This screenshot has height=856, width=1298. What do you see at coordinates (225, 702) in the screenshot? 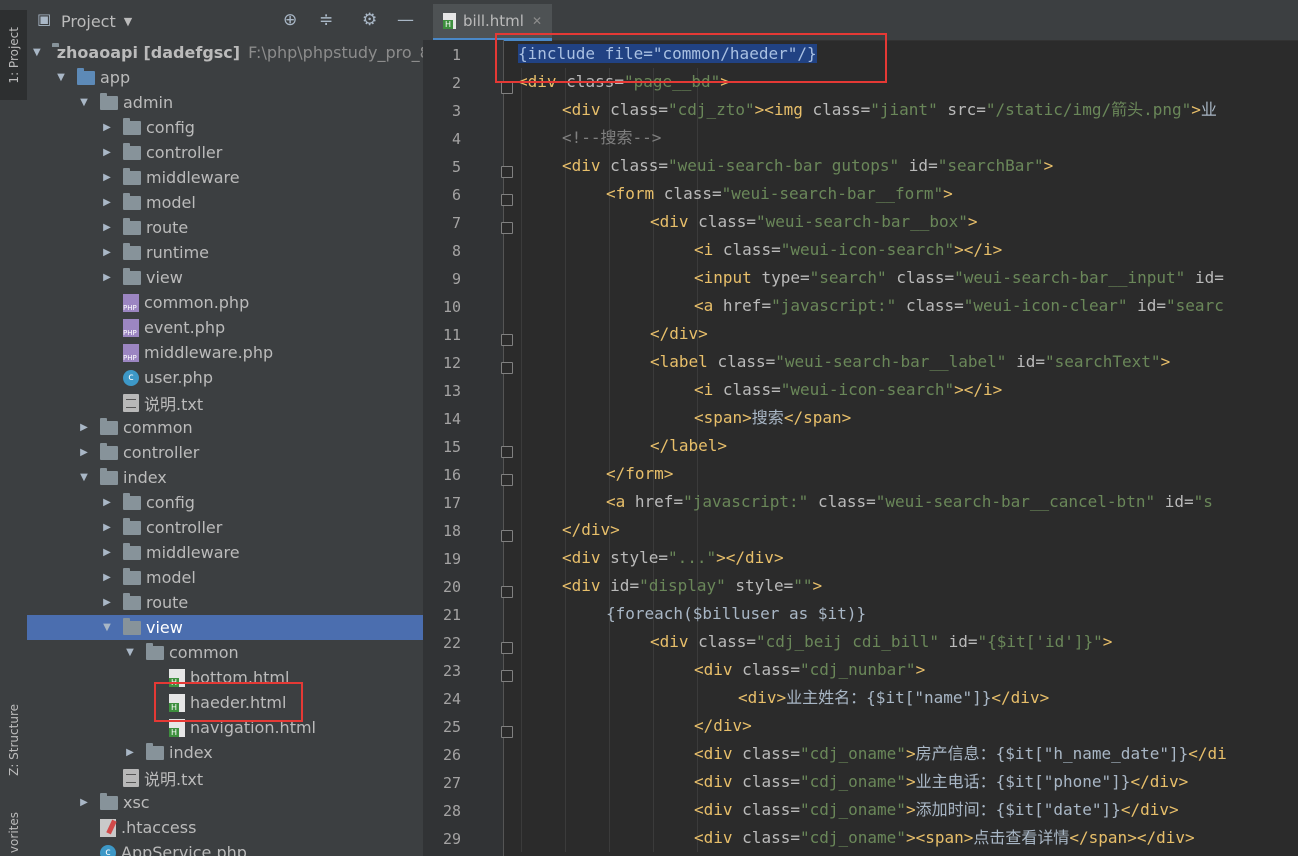
I see `tree-item: ▶haeder.html` at bounding box center [225, 702].